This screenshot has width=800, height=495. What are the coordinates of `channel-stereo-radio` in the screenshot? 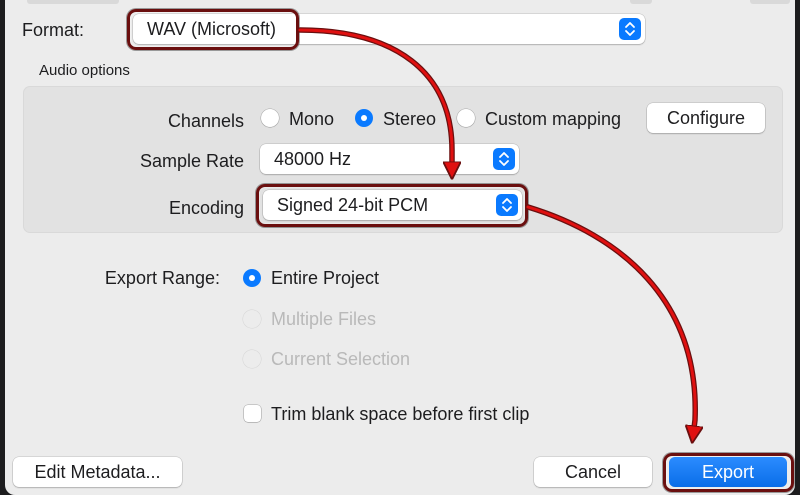 It's located at (364, 118).